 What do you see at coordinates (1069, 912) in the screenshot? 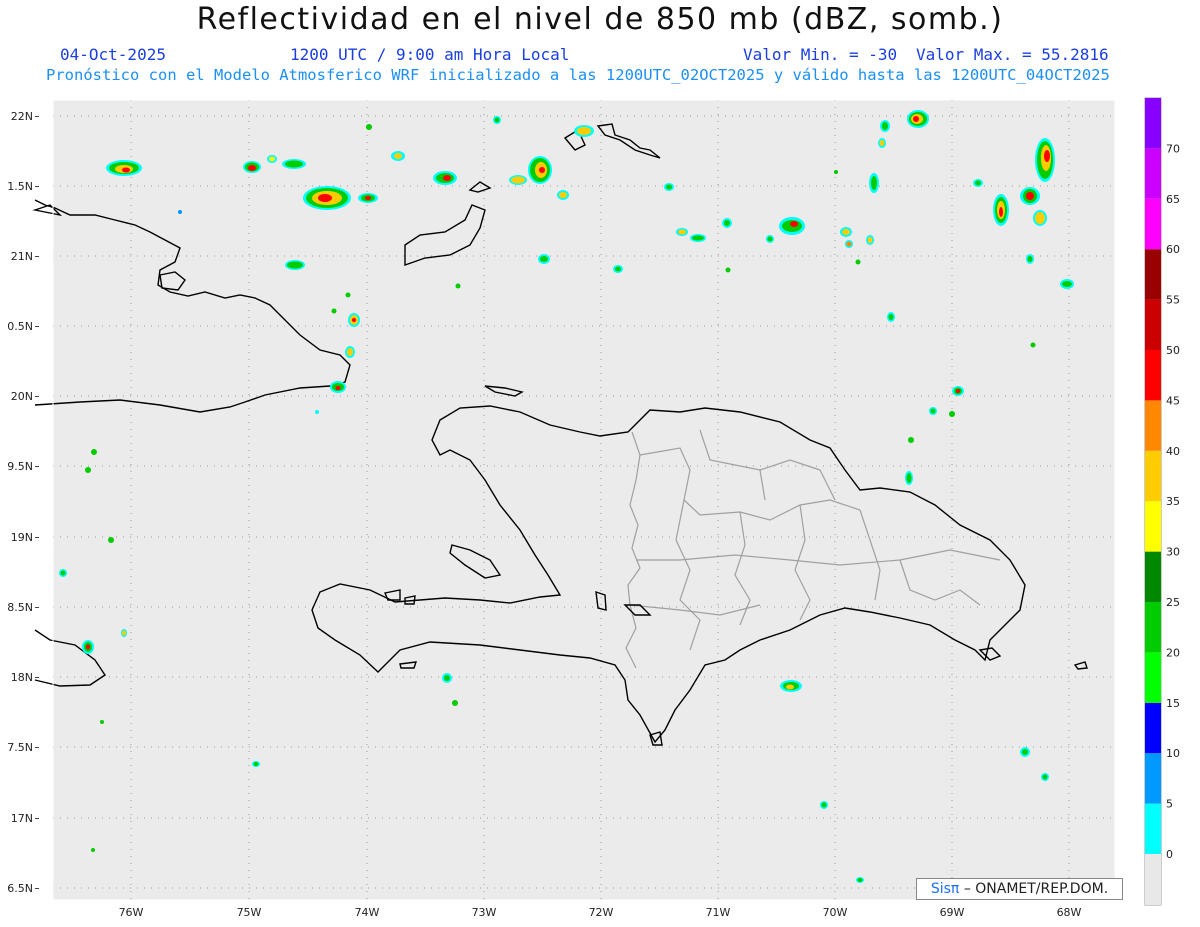
I see `lon-label: 68W` at bounding box center [1069, 912].